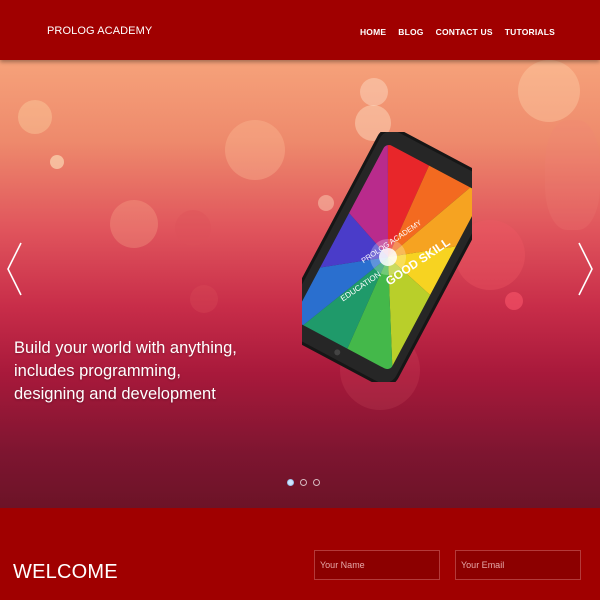 The height and width of the screenshot is (600, 600). What do you see at coordinates (99, 31) in the screenshot?
I see `brand-logo-text: PROLOG ACADEMY` at bounding box center [99, 31].